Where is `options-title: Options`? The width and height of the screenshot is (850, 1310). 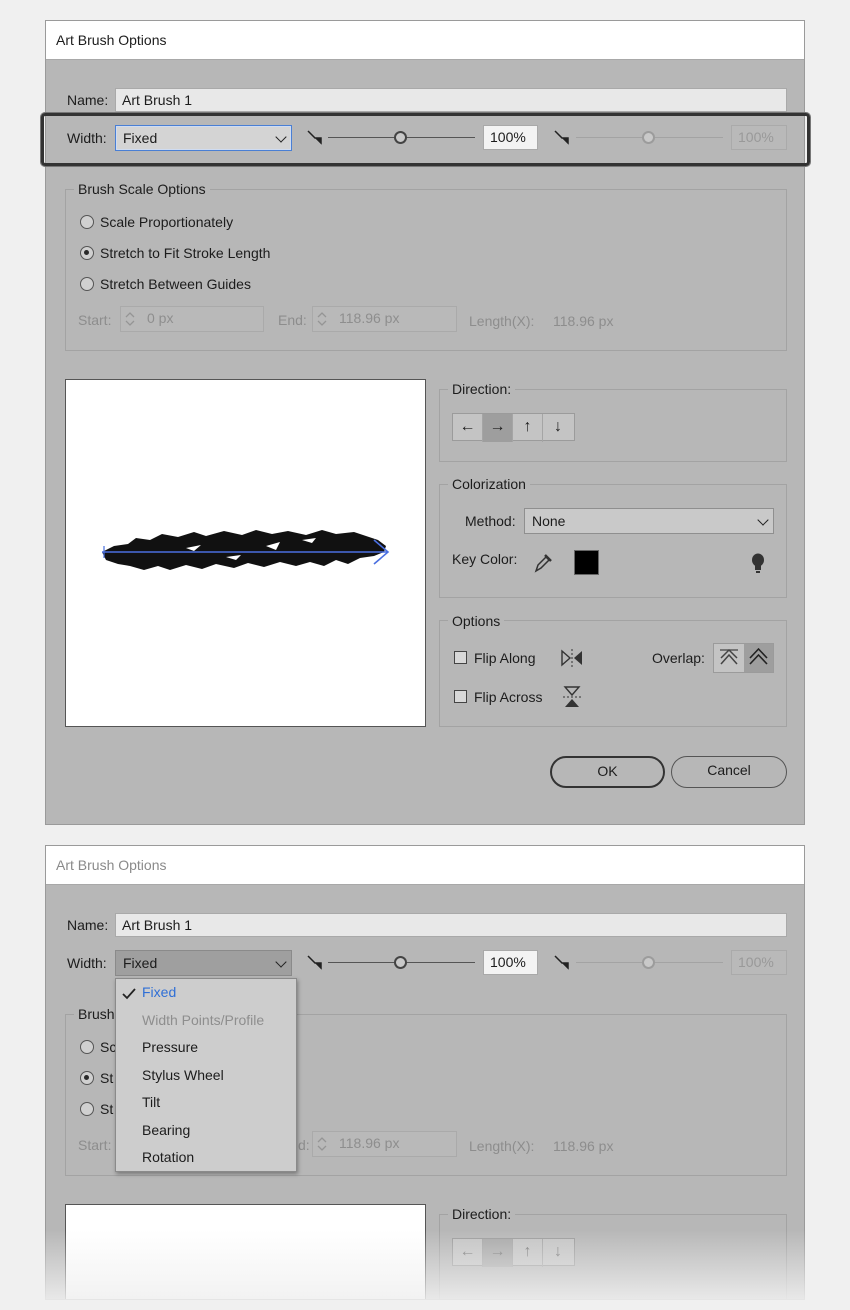
options-title: Options is located at coordinates (476, 621).